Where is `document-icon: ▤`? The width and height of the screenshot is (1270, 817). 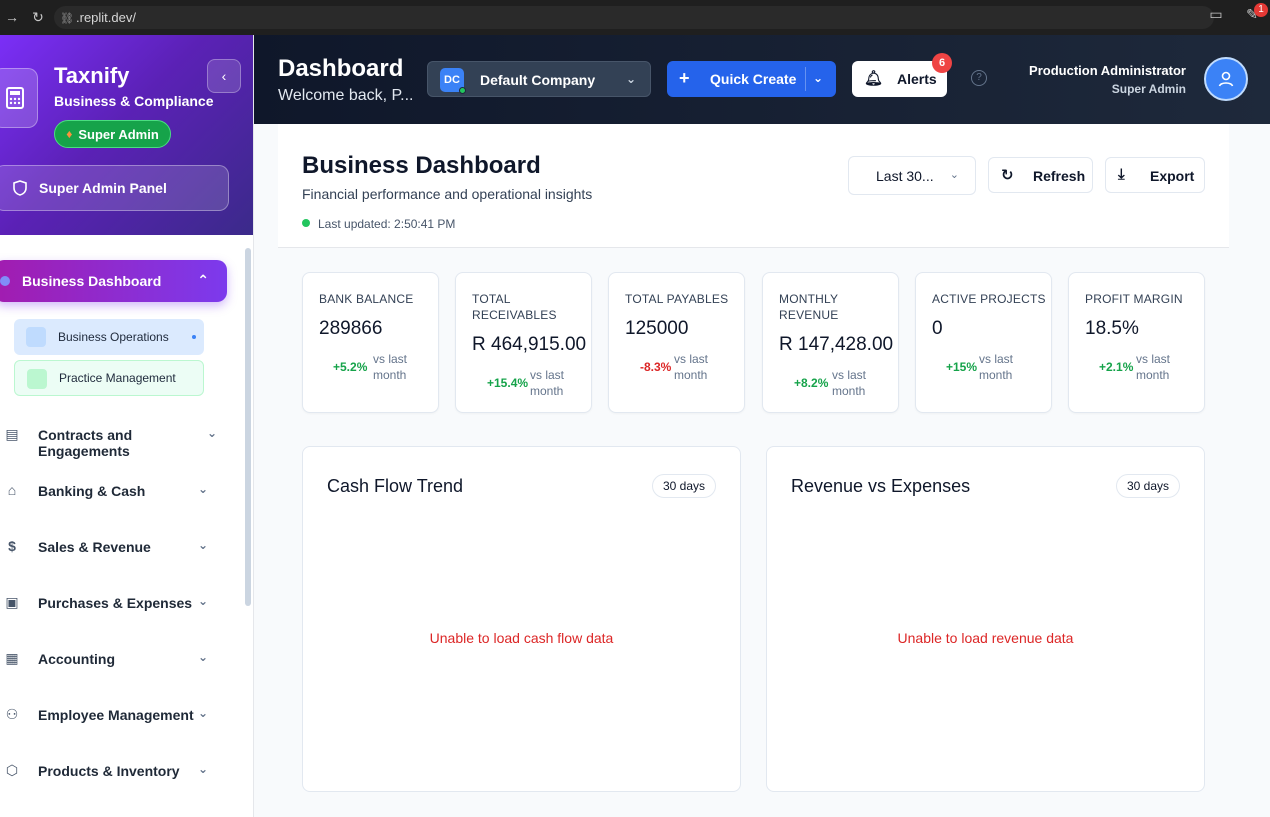 document-icon: ▤ is located at coordinates (12, 434).